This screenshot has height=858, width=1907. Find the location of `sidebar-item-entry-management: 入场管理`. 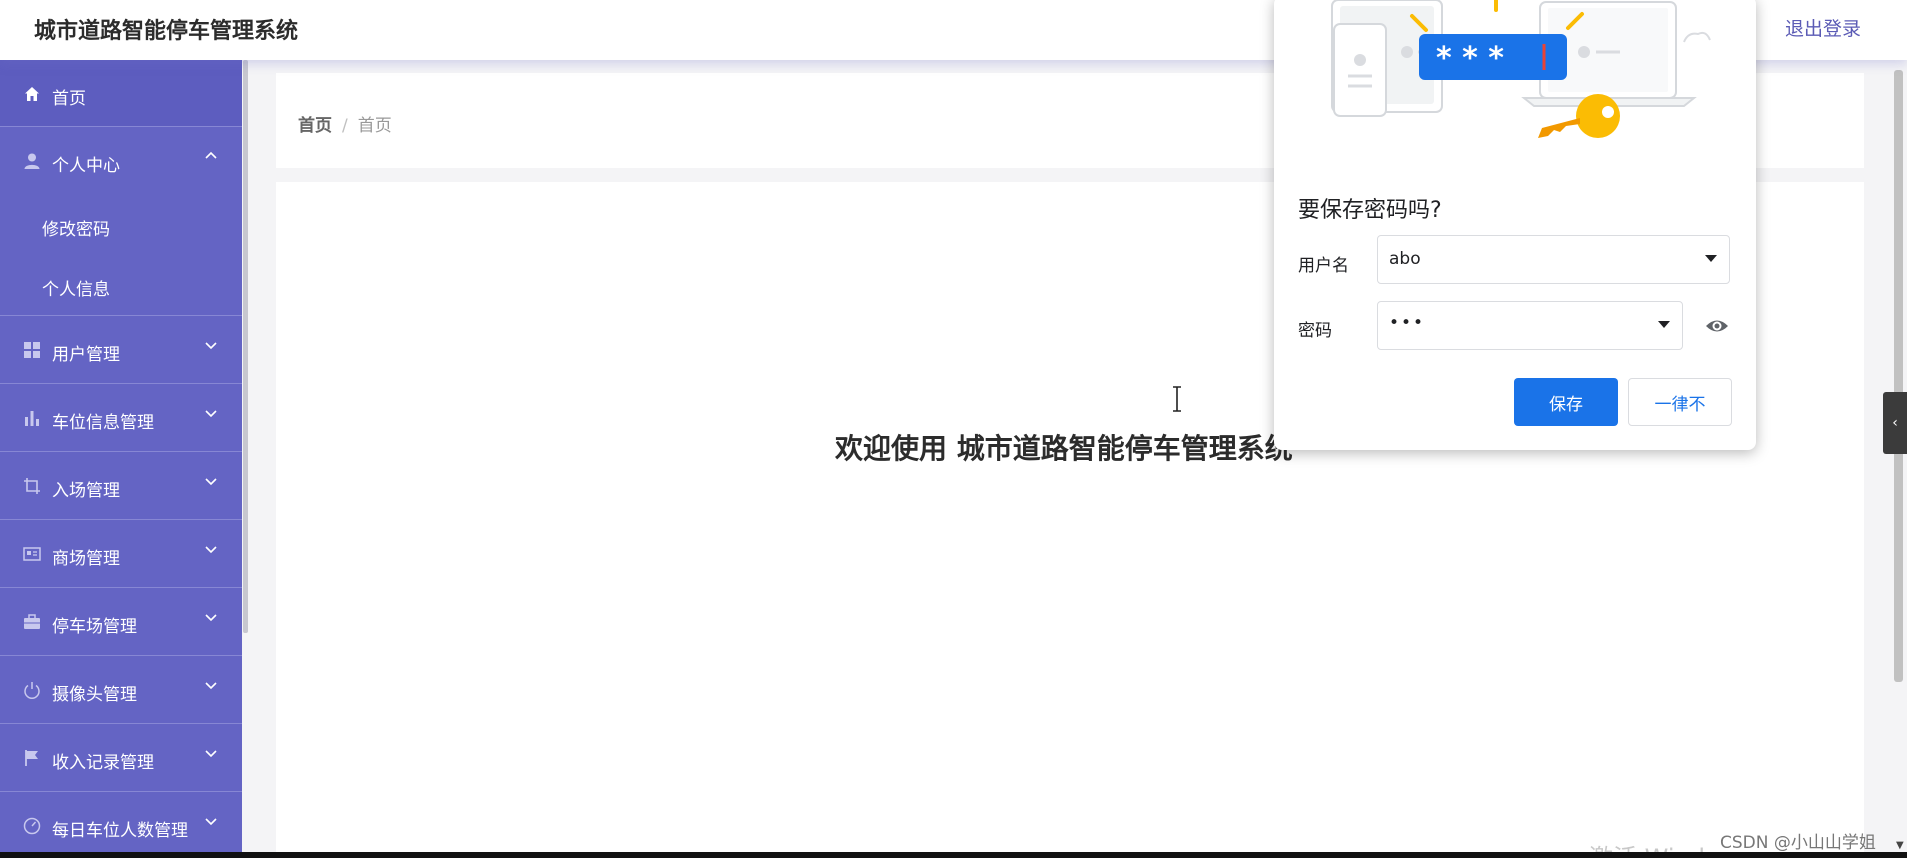

sidebar-item-entry-management: 入场管理 is located at coordinates (121, 486).